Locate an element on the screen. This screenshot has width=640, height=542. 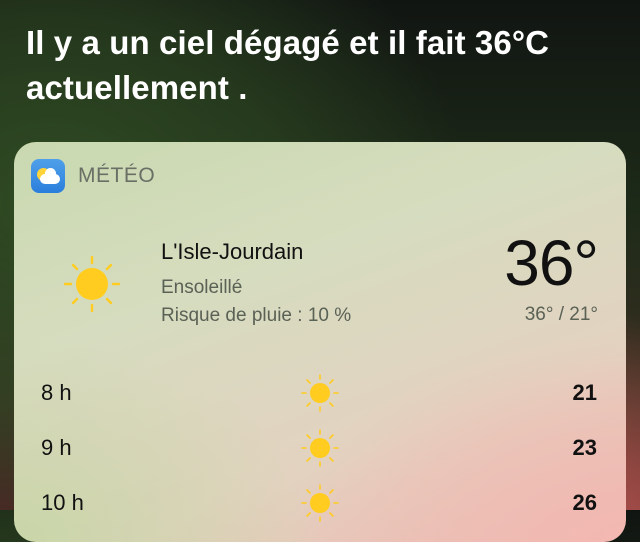
hour-label: 8 h is located at coordinates (56, 392).